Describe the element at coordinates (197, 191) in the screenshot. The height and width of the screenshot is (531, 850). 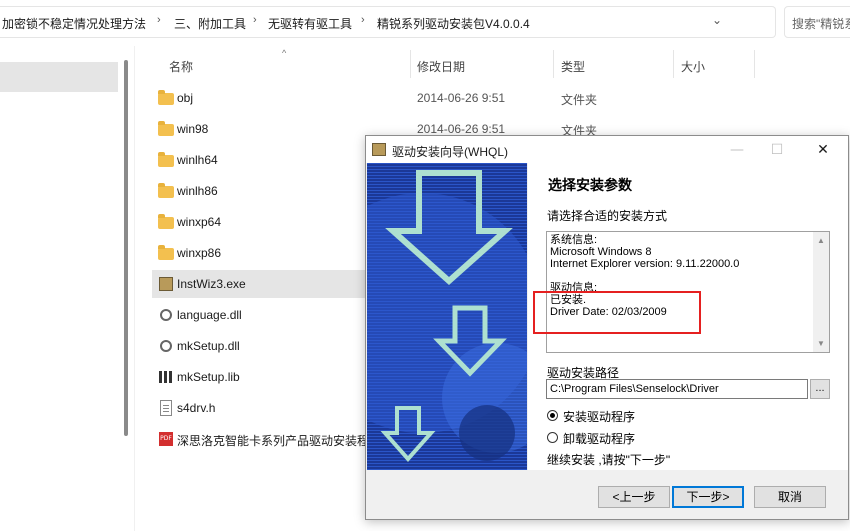
I see `file-name: winlh86` at that location.